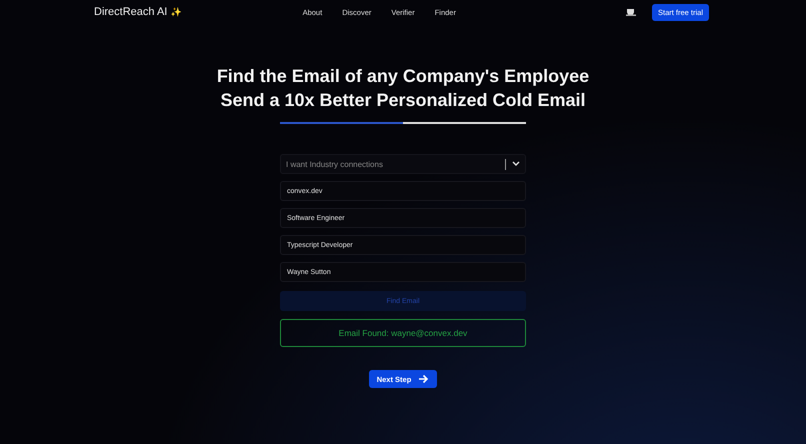 This screenshot has width=806, height=444. What do you see at coordinates (424, 379) in the screenshot?
I see `arrow-right-icon` at bounding box center [424, 379].